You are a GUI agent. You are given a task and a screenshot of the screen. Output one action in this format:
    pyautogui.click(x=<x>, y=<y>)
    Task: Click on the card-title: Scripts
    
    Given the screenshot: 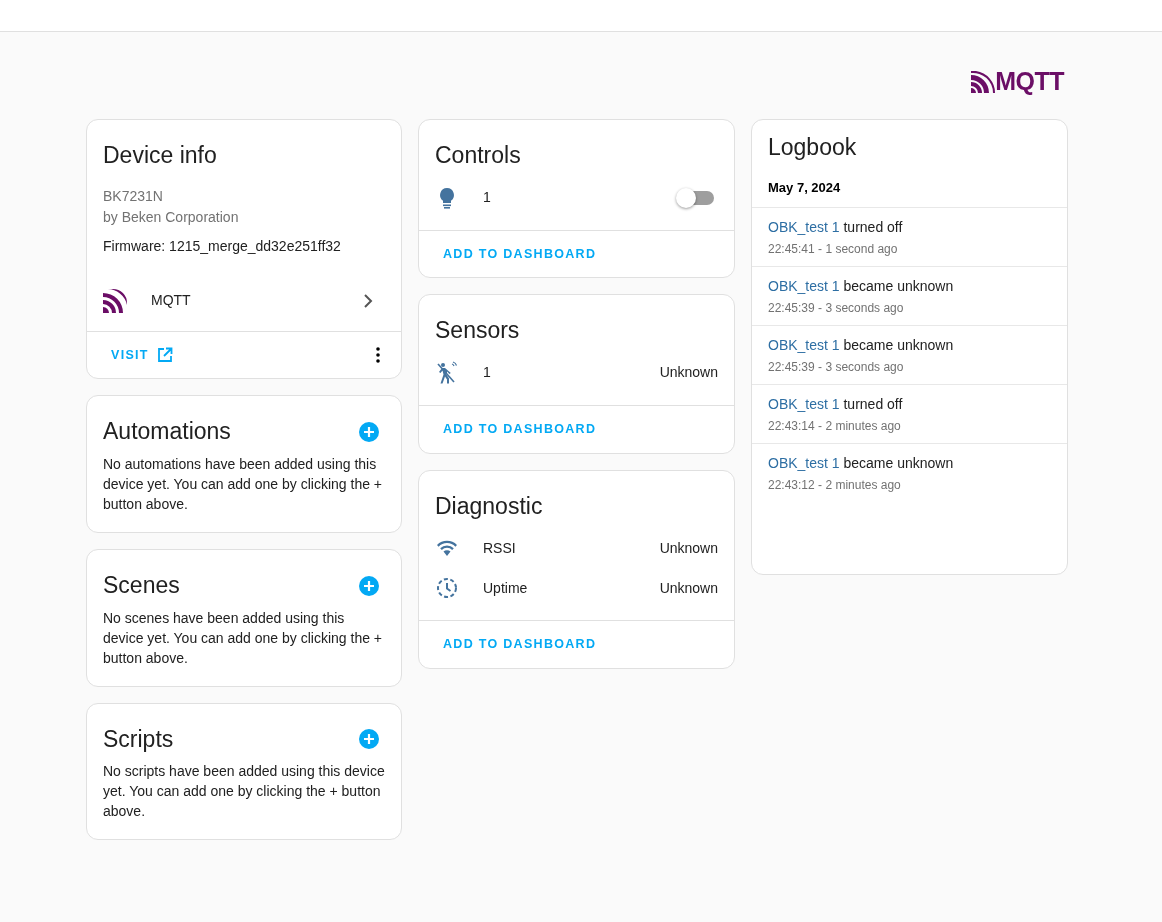 What is the action you would take?
    pyautogui.click(x=138, y=739)
    